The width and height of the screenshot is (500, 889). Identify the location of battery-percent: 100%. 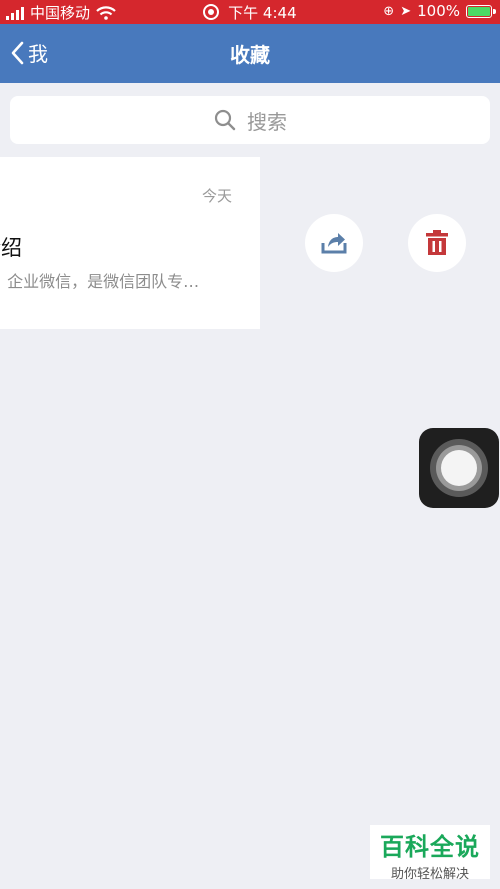
(438, 11).